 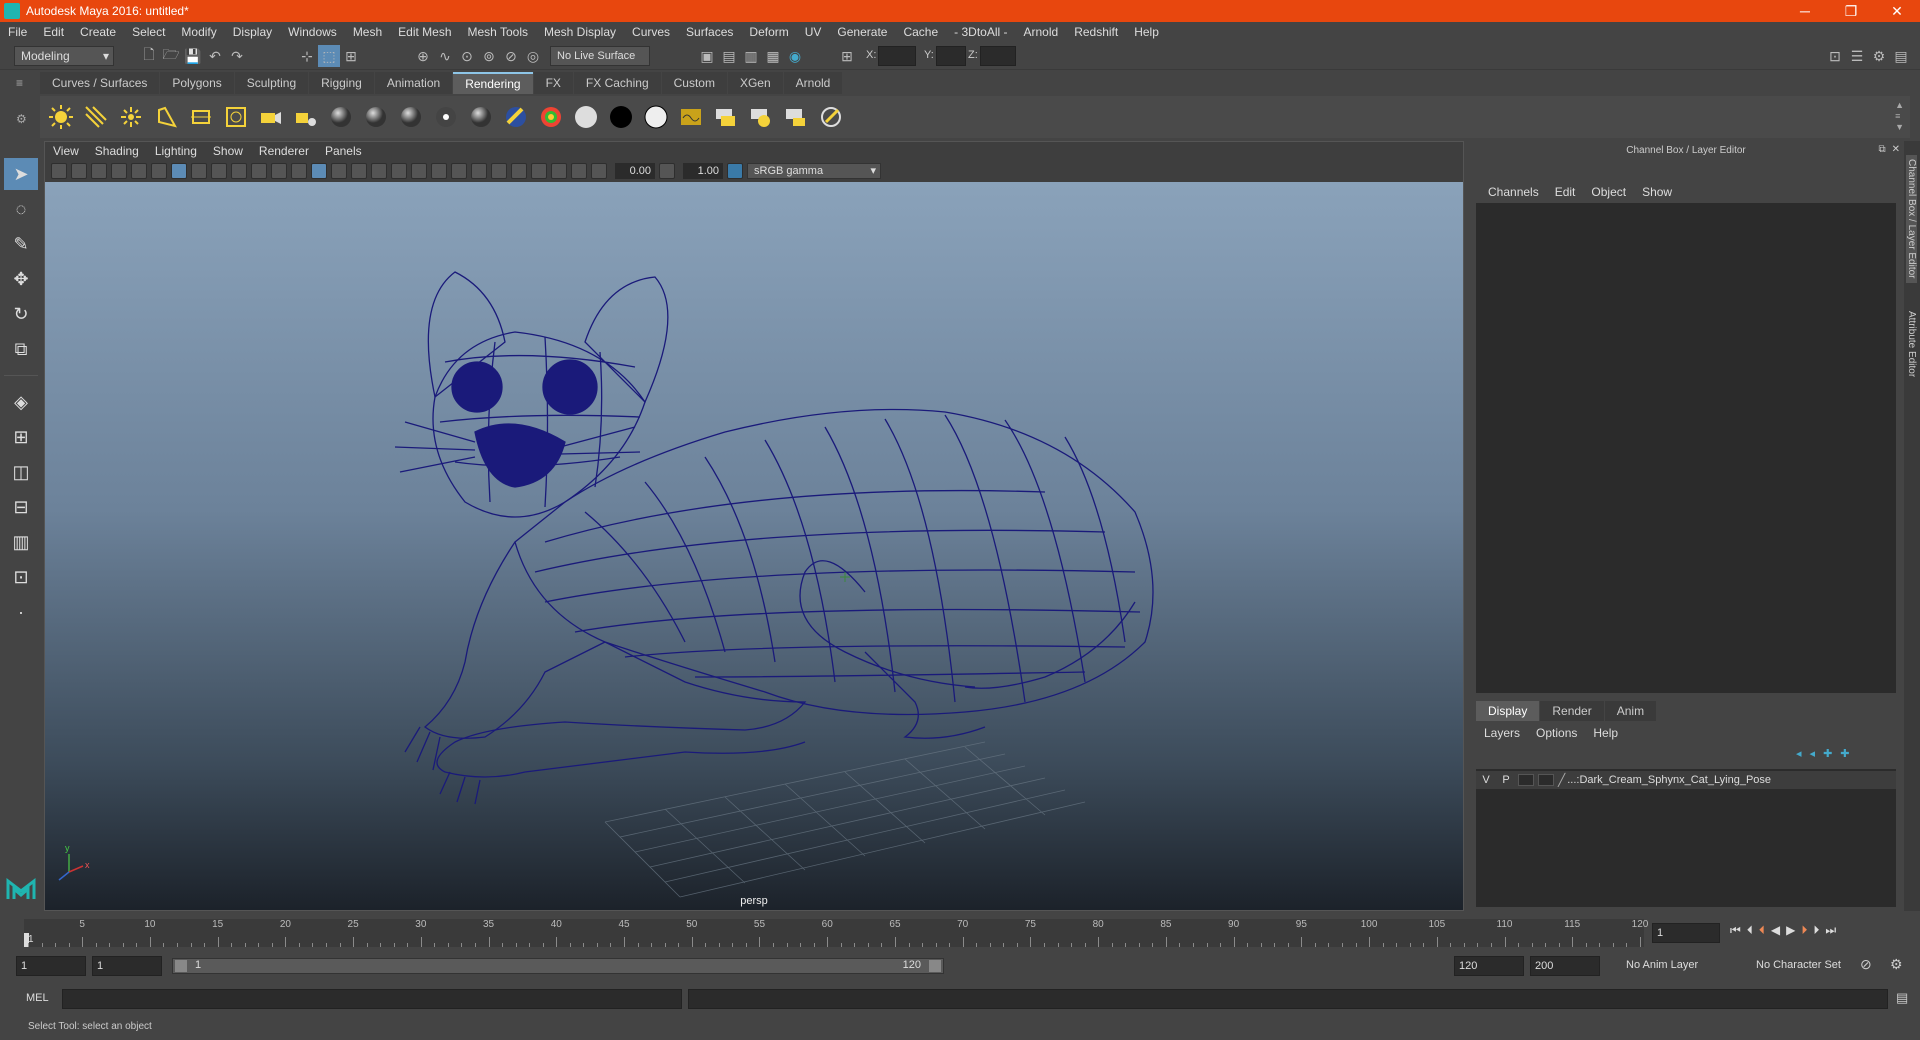 I want to click on wireframe-on-shaded-icon, so click(x=379, y=171).